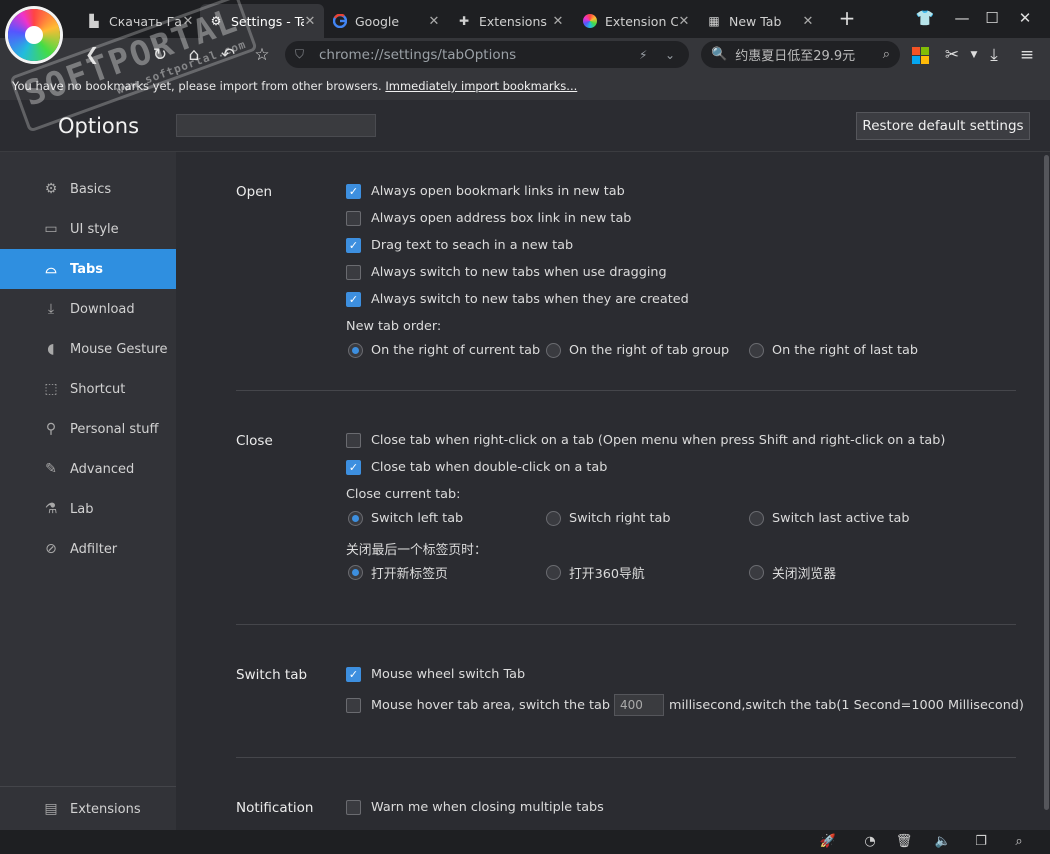 Image resolution: width=1050 pixels, height=854 pixels. Describe the element at coordinates (51, 429) in the screenshot. I see `person-icon: ⚲` at that location.